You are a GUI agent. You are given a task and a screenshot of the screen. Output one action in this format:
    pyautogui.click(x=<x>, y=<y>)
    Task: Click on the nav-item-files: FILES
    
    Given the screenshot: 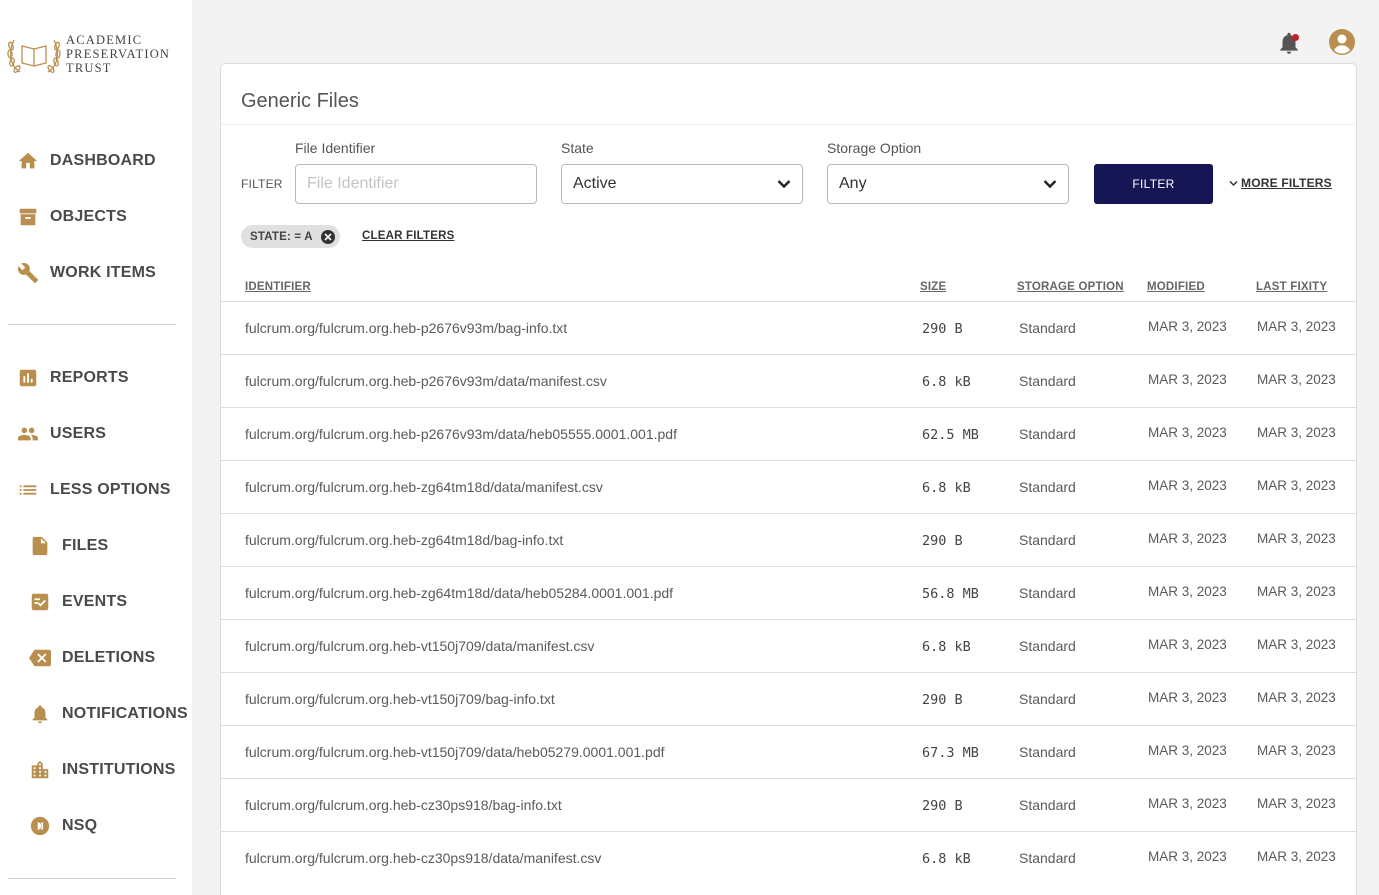 What is the action you would take?
    pyautogui.click(x=68, y=546)
    